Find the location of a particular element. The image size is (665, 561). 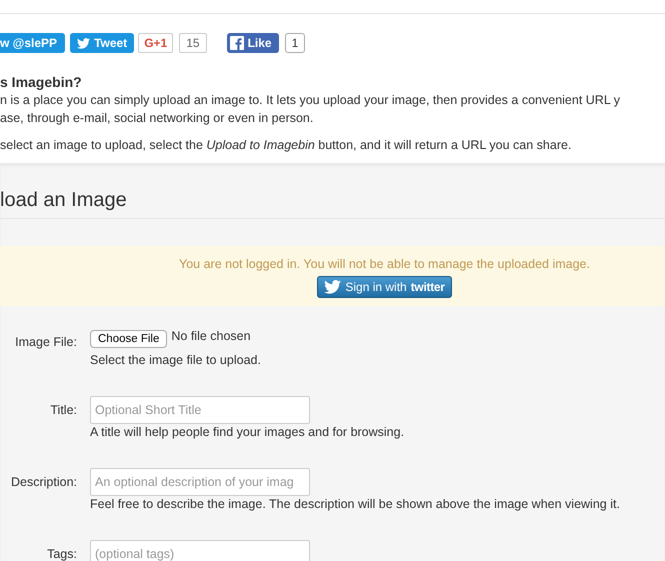

facebook-icon is located at coordinates (237, 43).